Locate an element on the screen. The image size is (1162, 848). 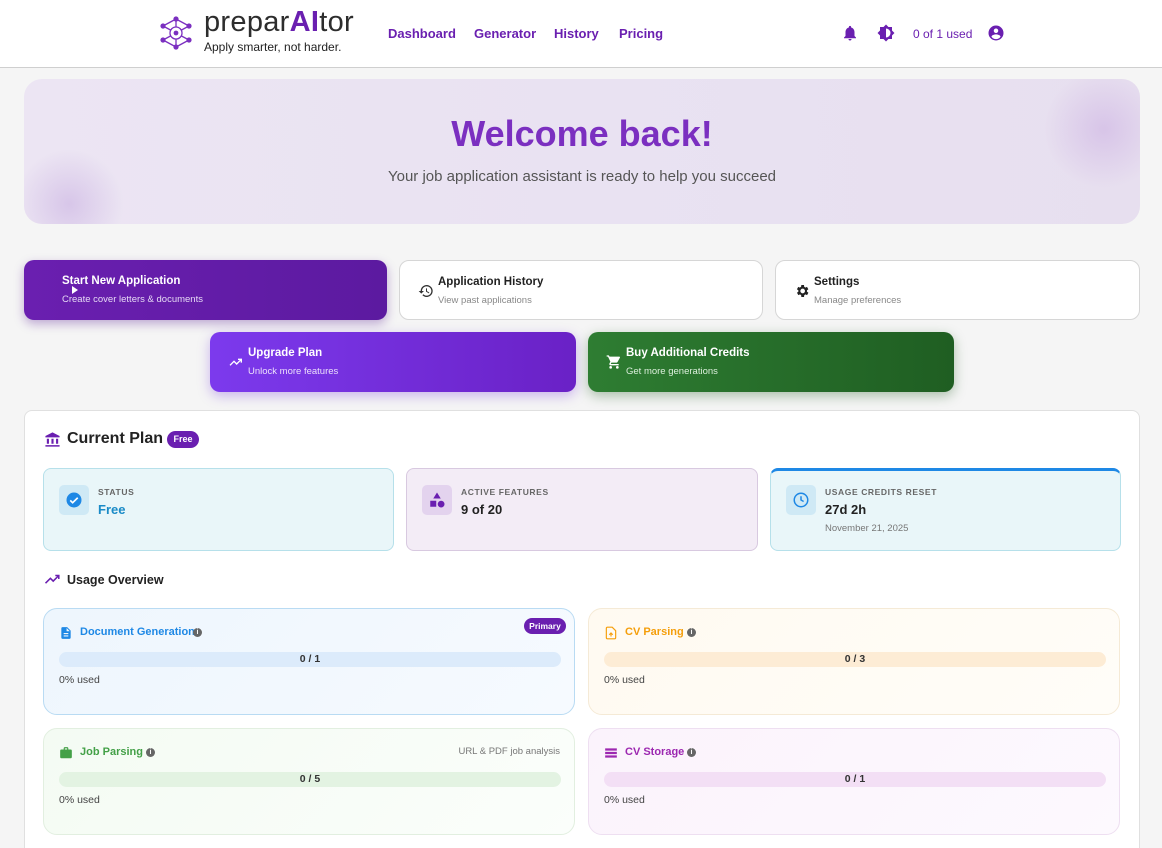
nav-generator: Generator is located at coordinates (505, 33).